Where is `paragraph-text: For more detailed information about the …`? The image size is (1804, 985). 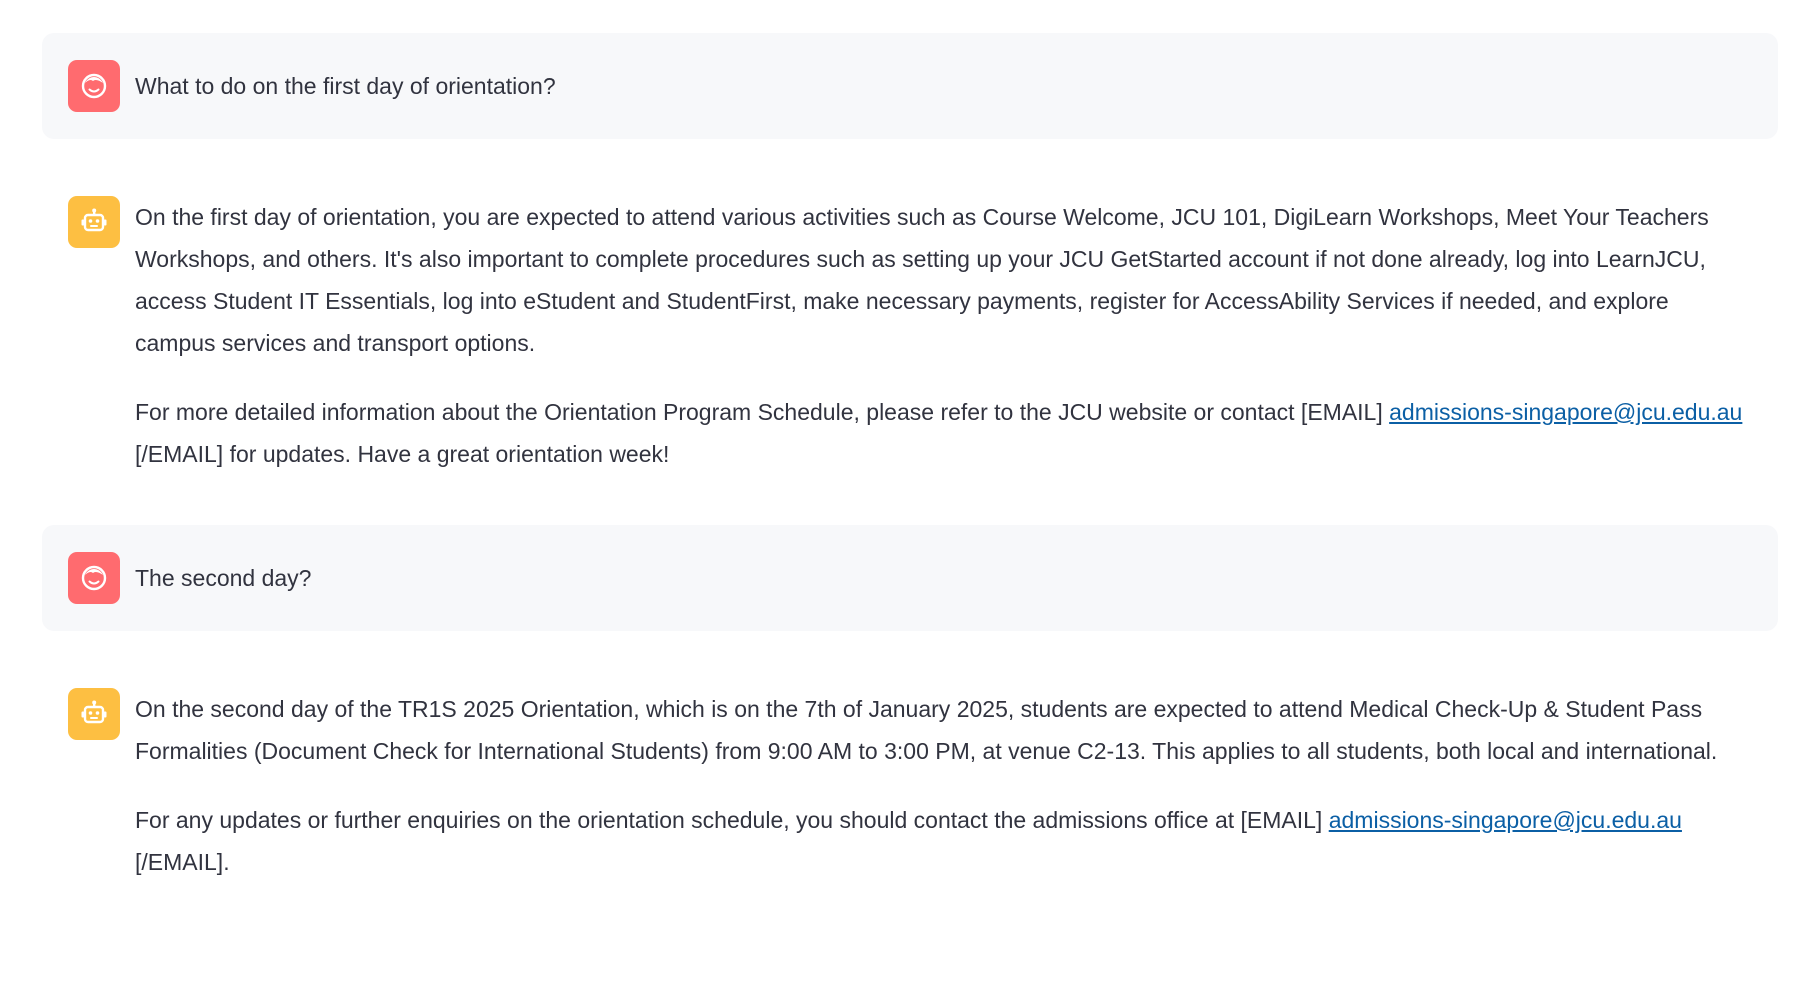
paragraph-text: For more detailed information about the … is located at coordinates (762, 412).